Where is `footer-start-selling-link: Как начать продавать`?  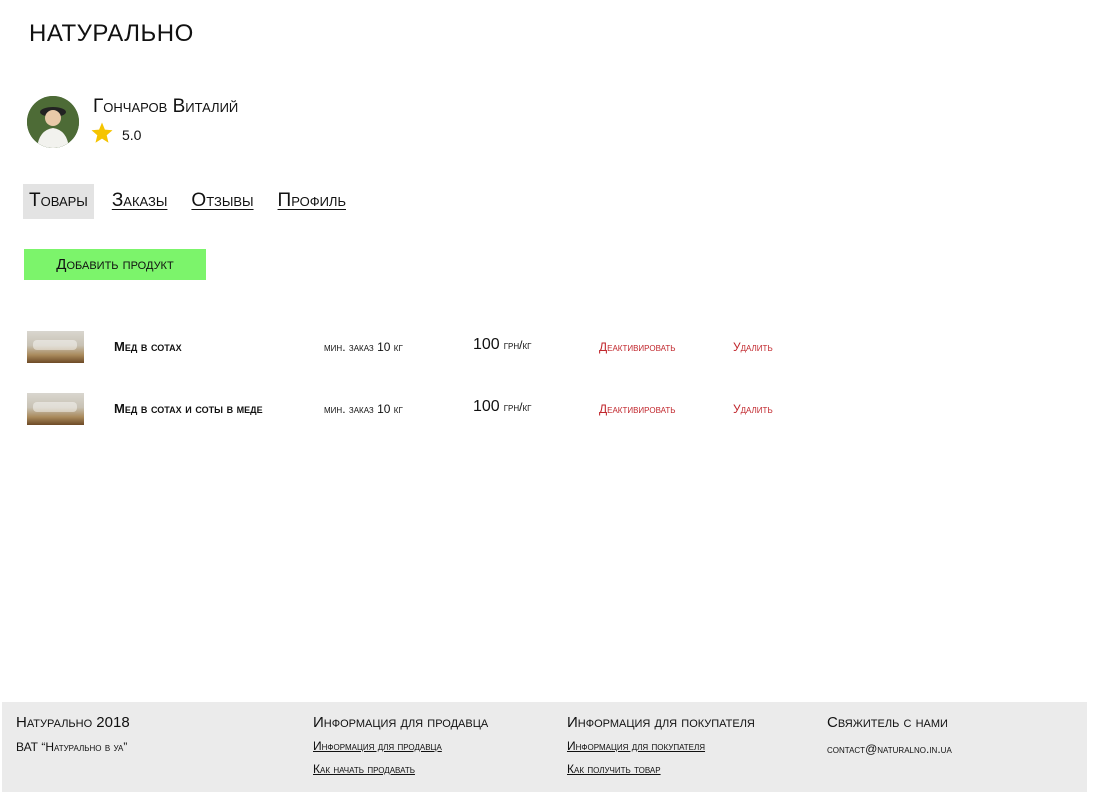
footer-start-selling-link: Как начать продавать is located at coordinates (400, 769).